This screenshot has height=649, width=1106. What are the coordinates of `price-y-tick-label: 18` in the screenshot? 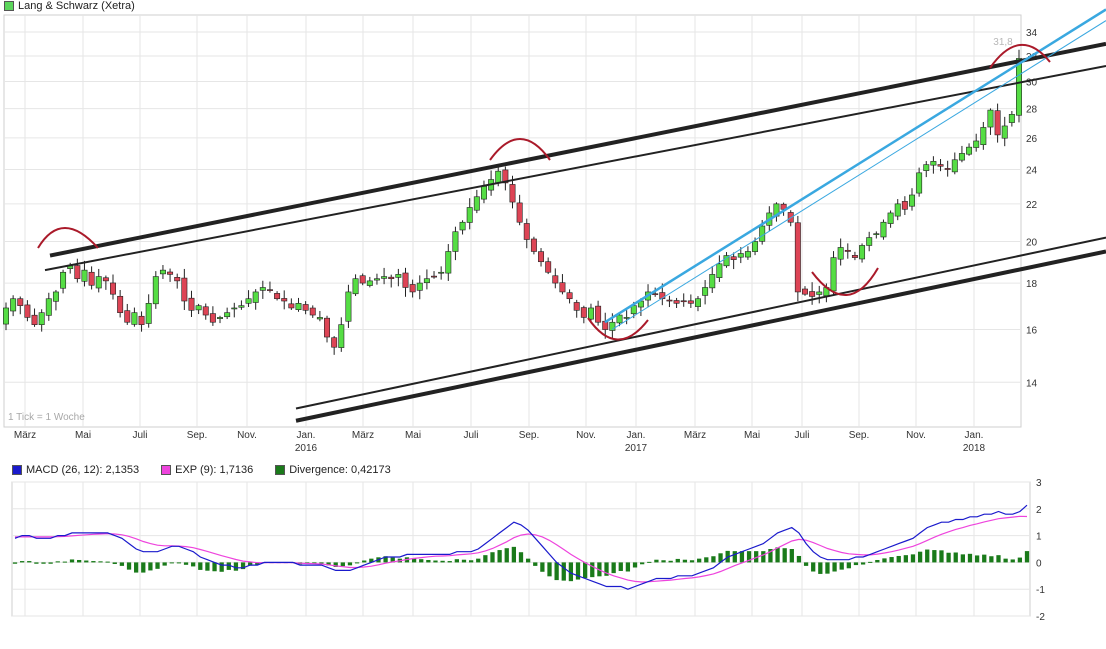 It's located at (1032, 284).